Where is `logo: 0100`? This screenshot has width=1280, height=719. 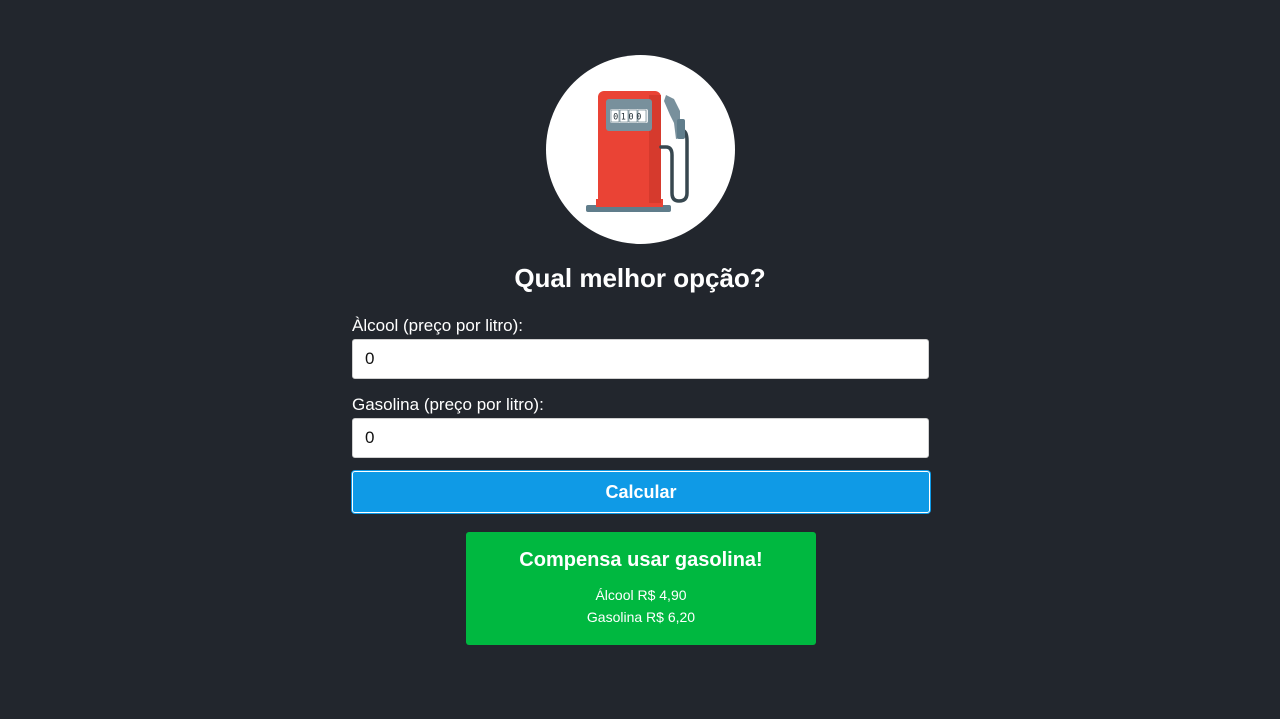
logo: 0100 is located at coordinates (640, 149).